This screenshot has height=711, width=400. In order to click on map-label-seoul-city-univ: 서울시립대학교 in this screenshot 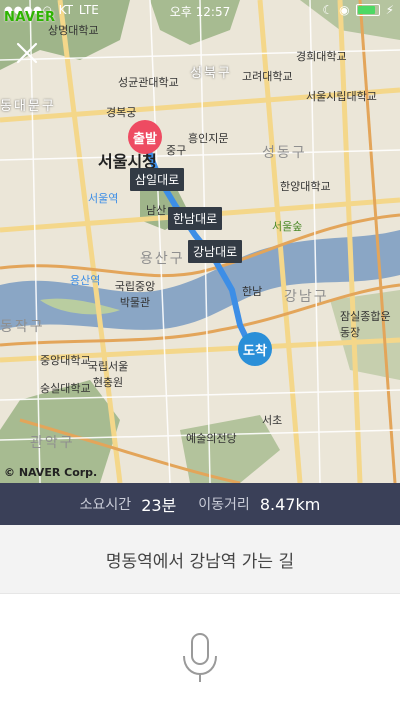, I will do `click(341, 96)`.